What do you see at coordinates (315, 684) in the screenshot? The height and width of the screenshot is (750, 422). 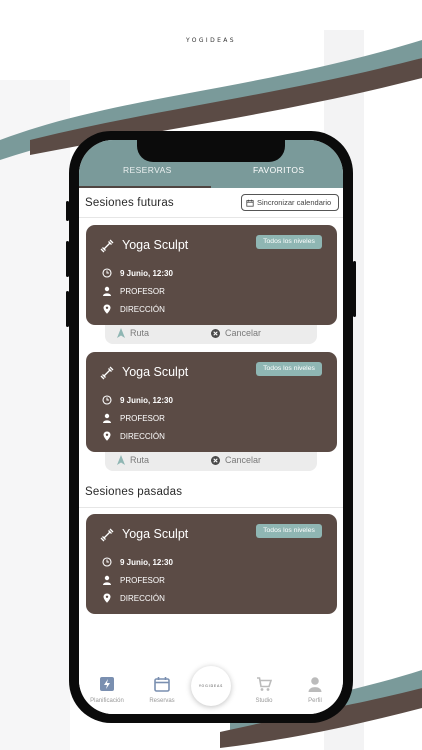 I see `profile-icon` at bounding box center [315, 684].